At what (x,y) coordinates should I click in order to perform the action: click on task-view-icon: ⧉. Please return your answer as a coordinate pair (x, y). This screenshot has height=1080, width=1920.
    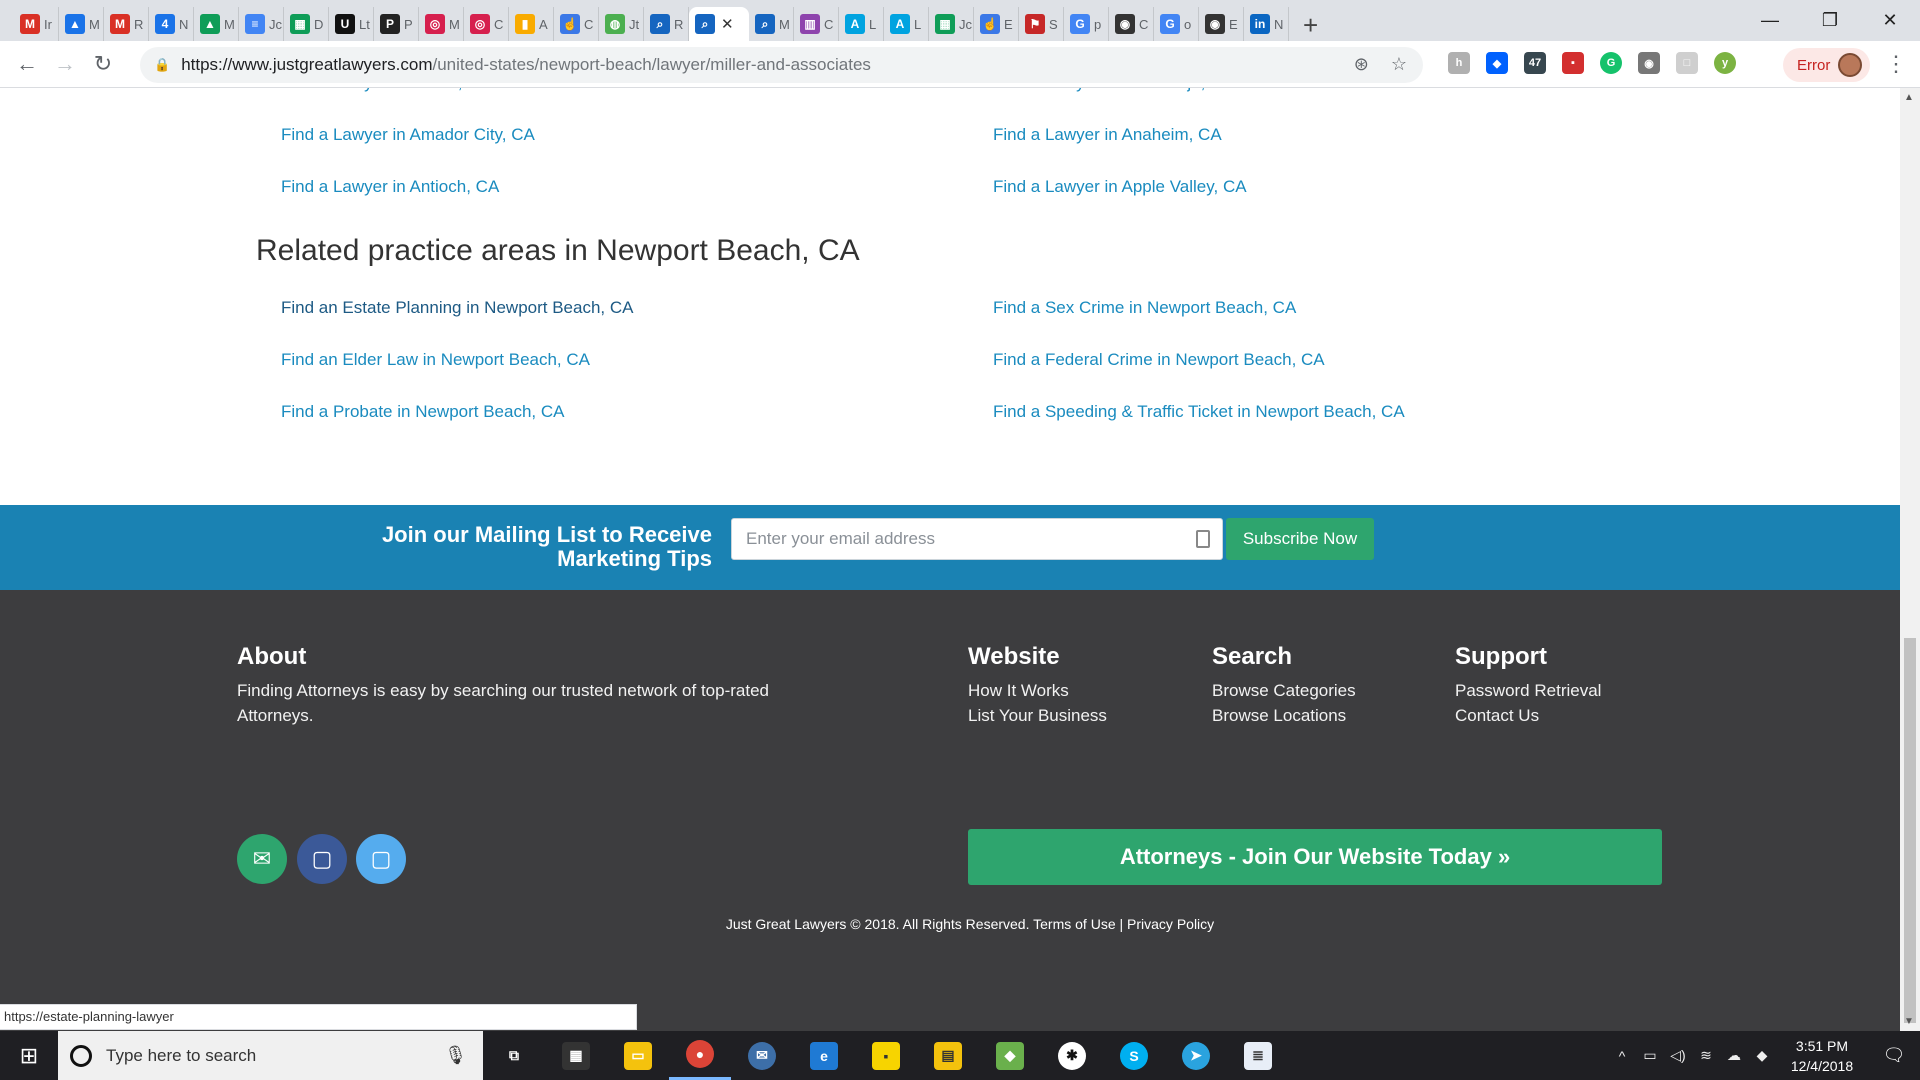
    Looking at the image, I should click on (514, 1055).